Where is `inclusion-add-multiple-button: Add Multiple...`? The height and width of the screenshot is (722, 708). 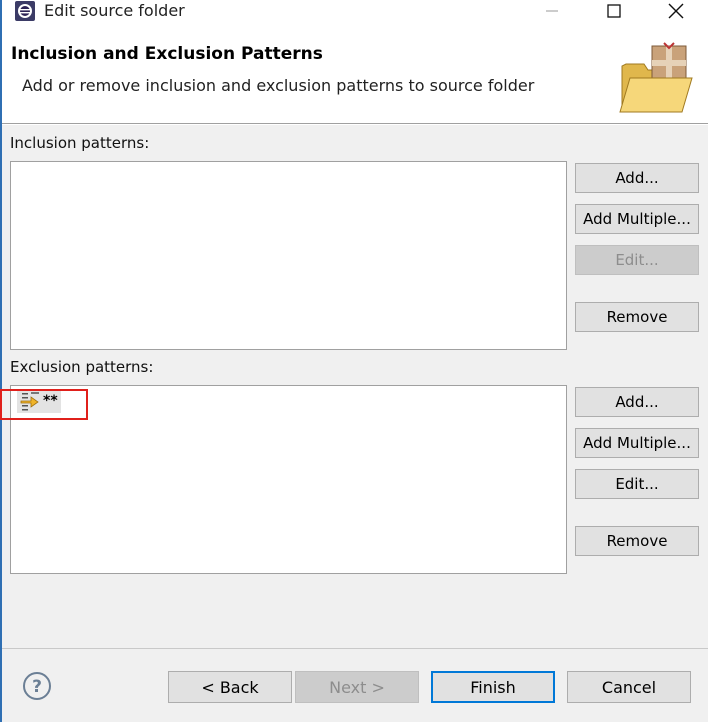
inclusion-add-multiple-button: Add Multiple... is located at coordinates (637, 219).